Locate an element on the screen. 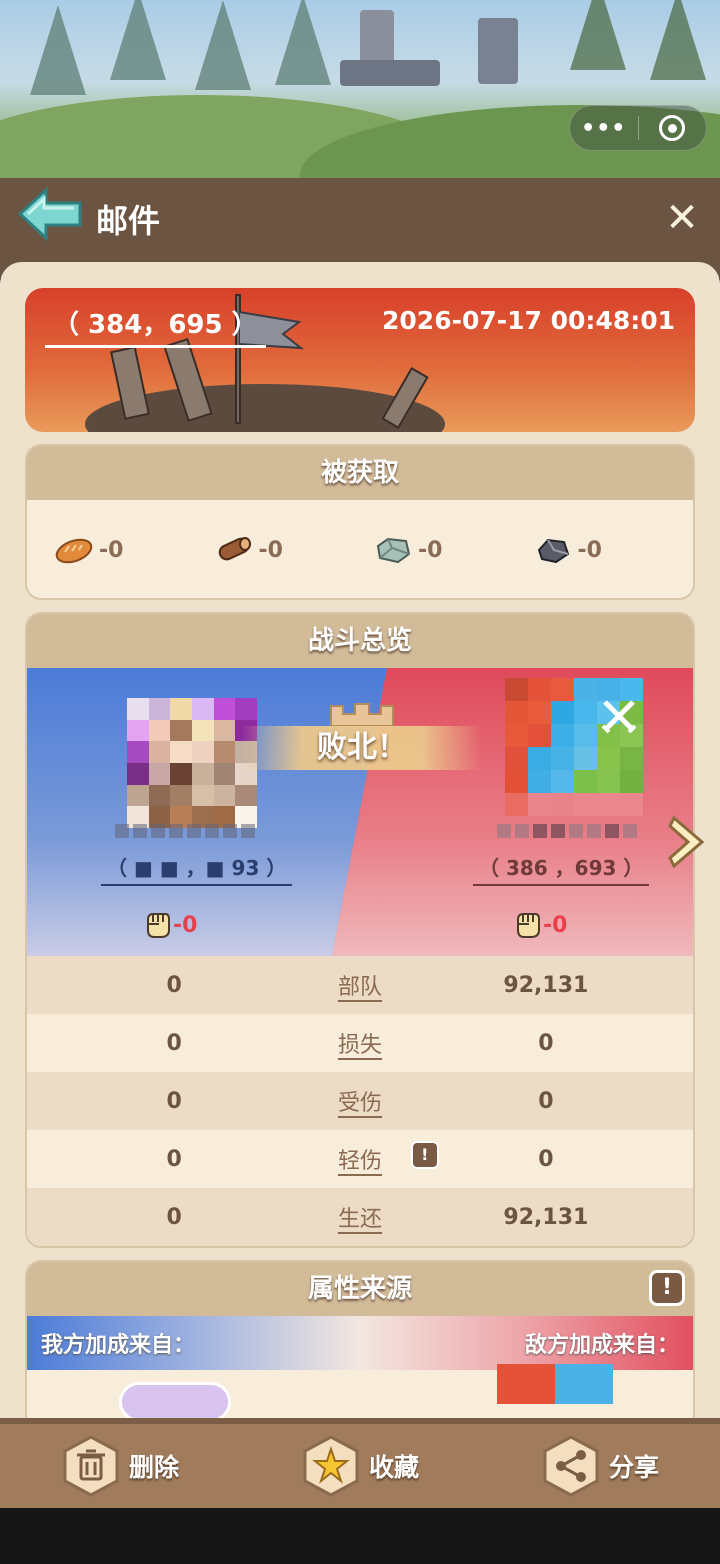 The width and height of the screenshot is (720, 1564). attacker-power: -0 is located at coordinates (170, 925).